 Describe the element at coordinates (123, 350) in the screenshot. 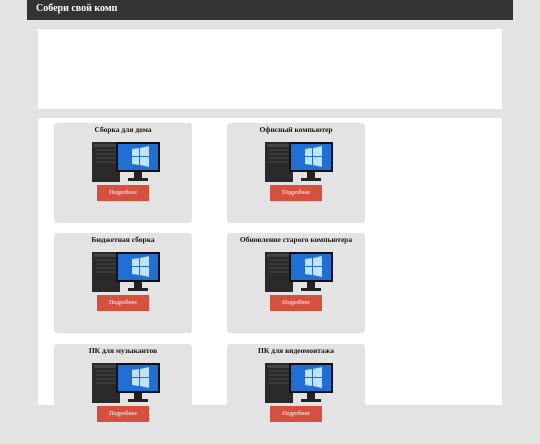

I see `product-title: ПК для музыкантов` at that location.